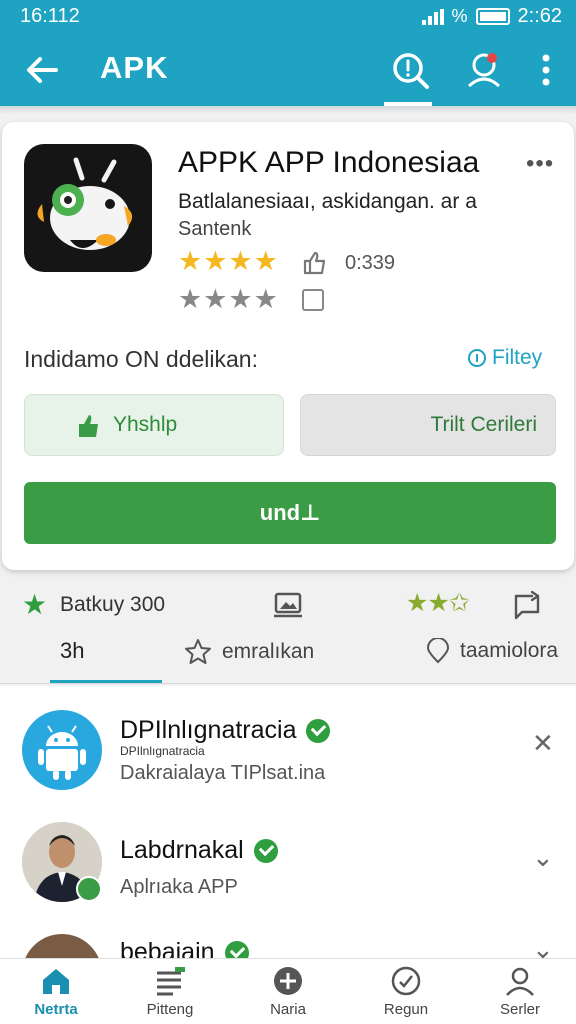 The image size is (576, 1024). I want to click on install-button: und⊥, so click(290, 513).